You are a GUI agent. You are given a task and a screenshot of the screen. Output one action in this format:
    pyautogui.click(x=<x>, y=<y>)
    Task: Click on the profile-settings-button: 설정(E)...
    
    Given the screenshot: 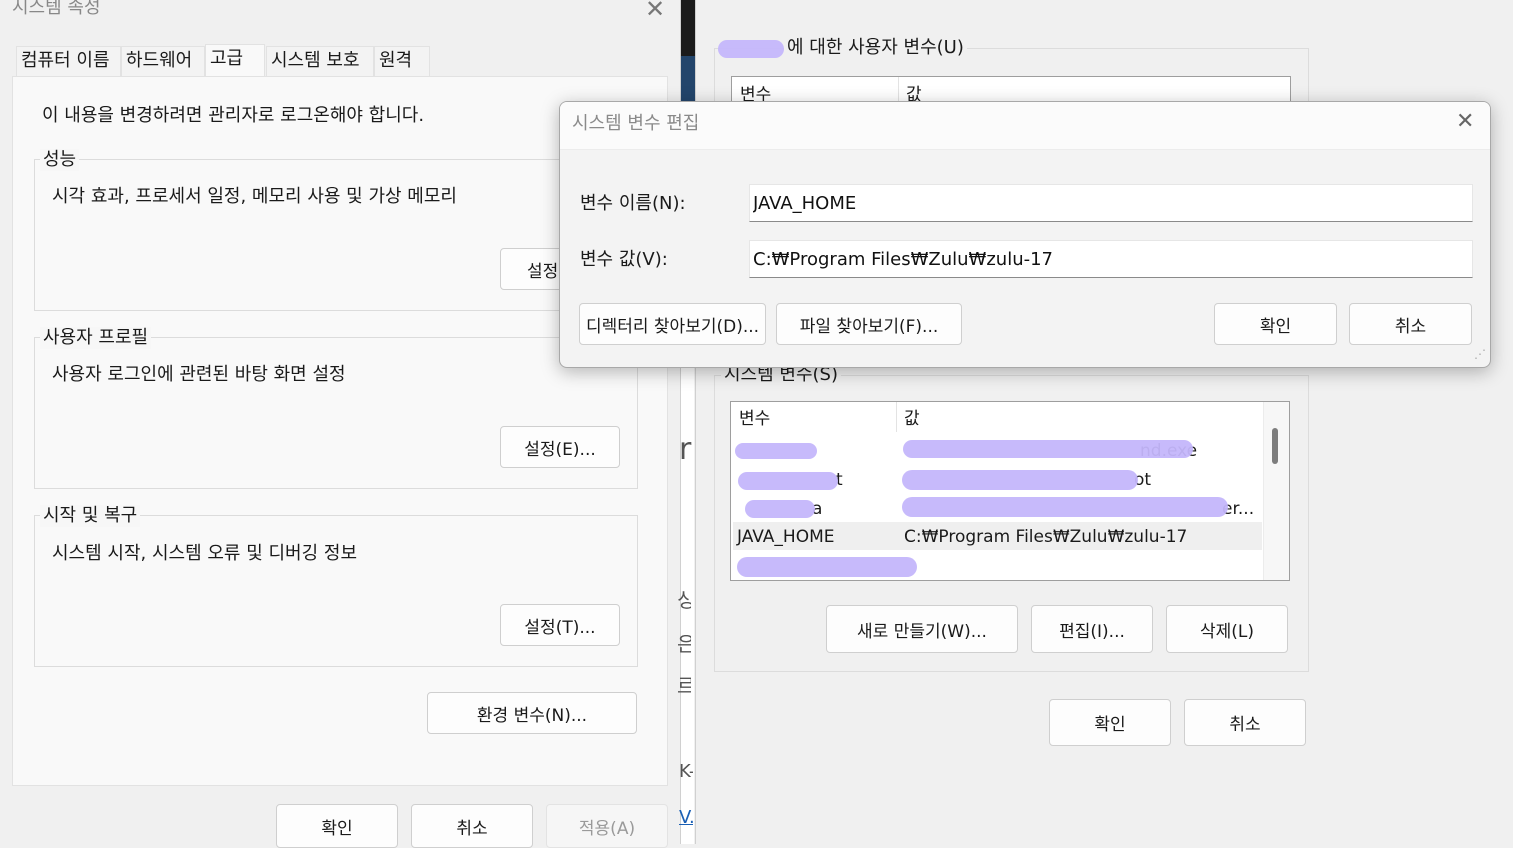 What is the action you would take?
    pyautogui.click(x=560, y=447)
    